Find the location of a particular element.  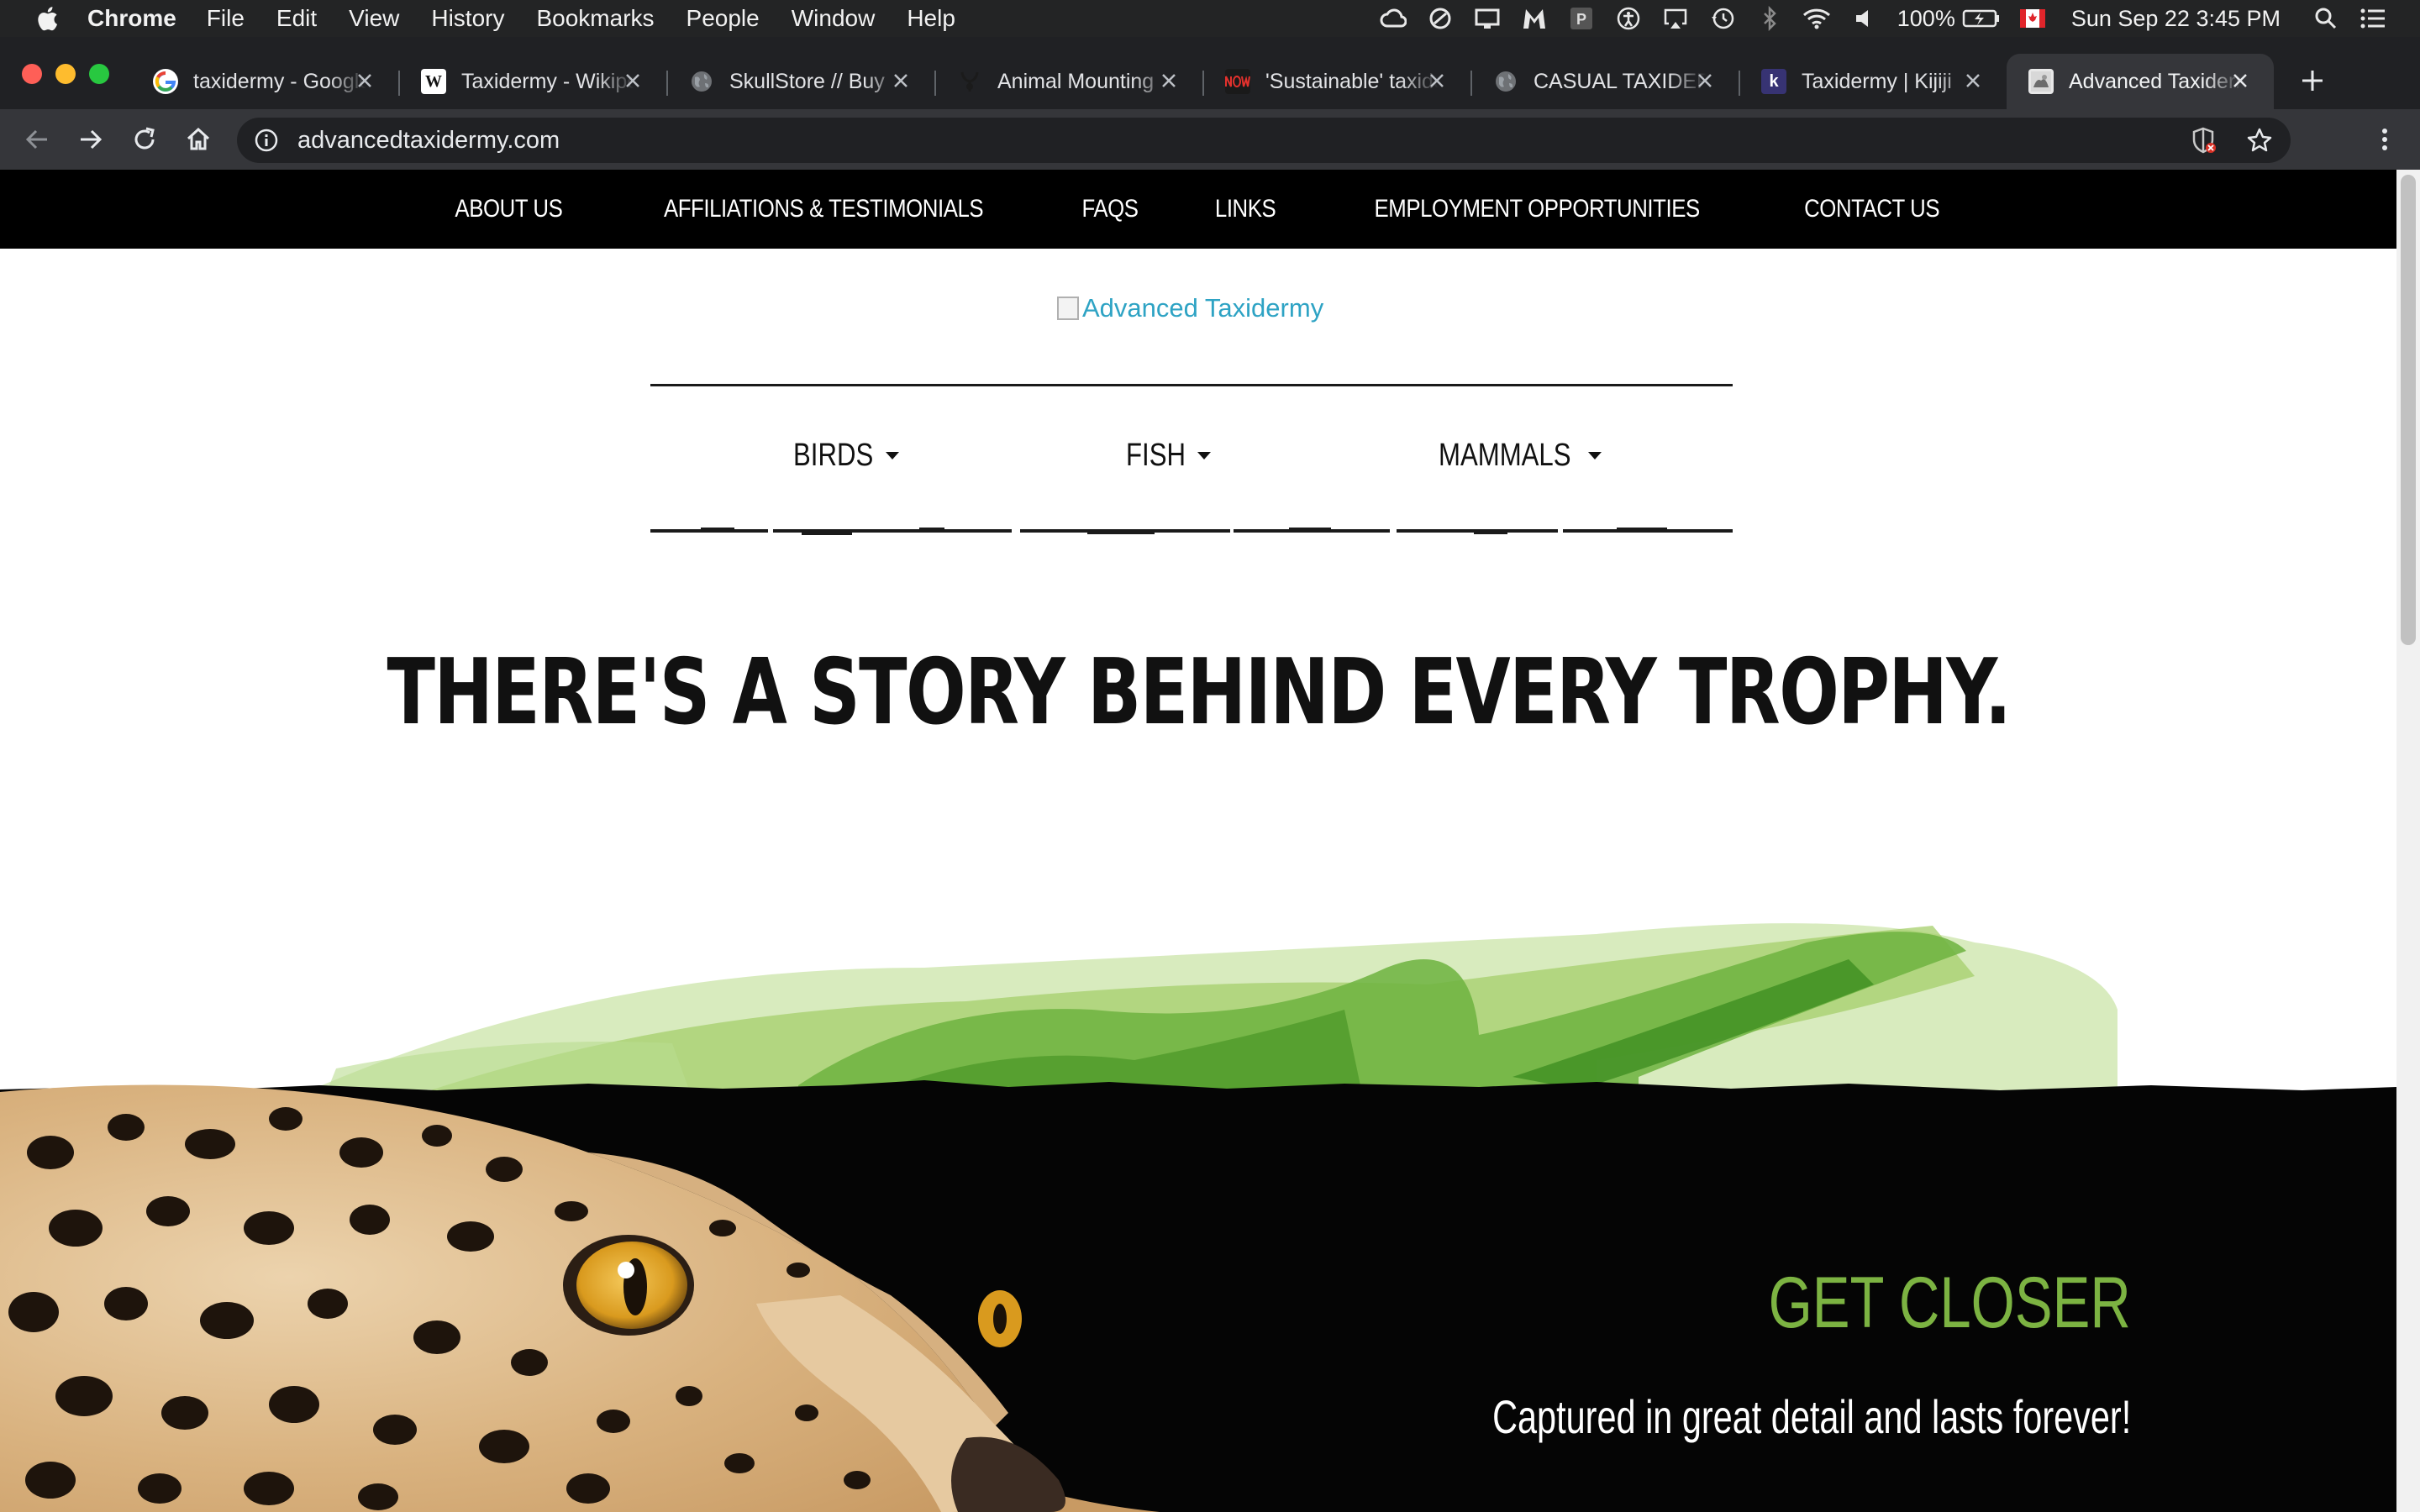

tab-skullstore: SkullStore // Buy is located at coordinates (801, 81).